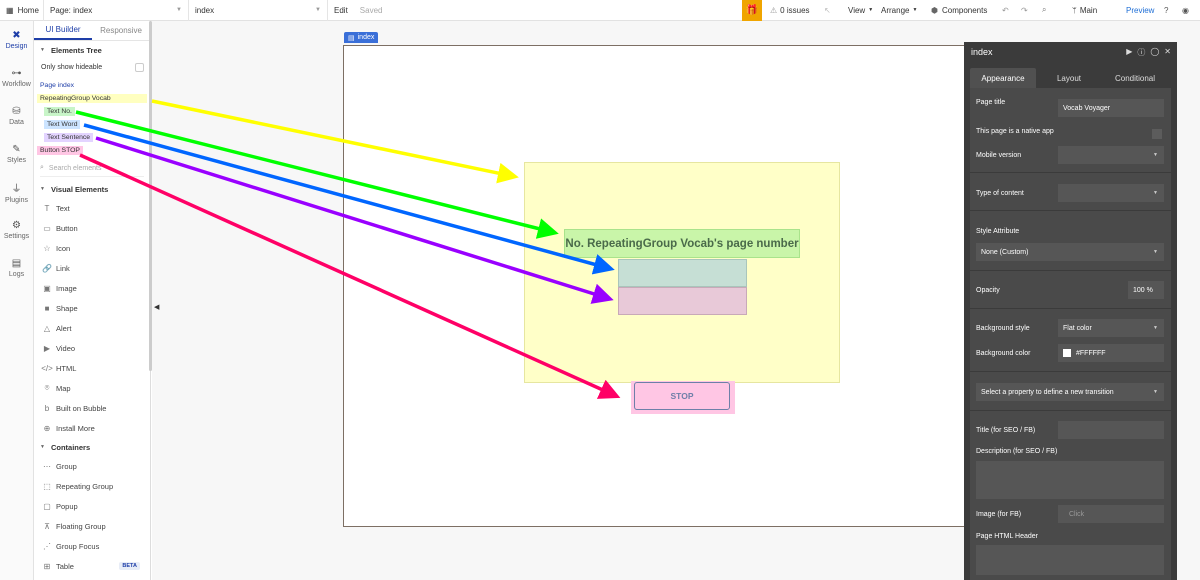 The image size is (1200, 580). I want to click on only-show-hideable-toggle: Only show hideable, so click(92, 67).